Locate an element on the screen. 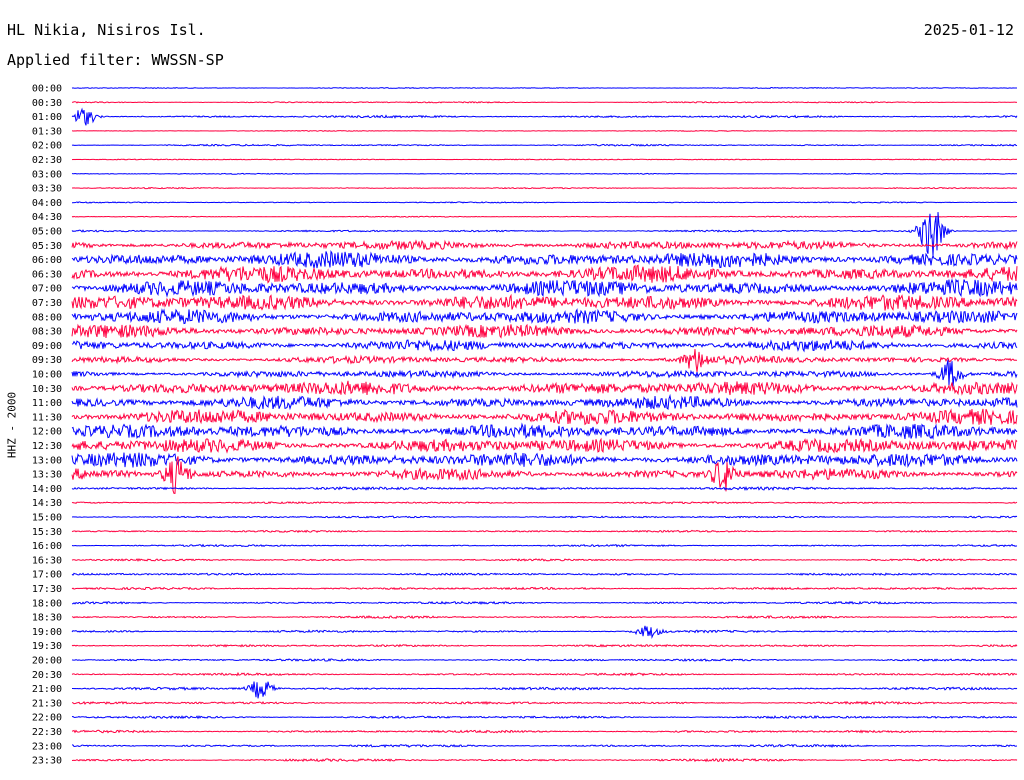 The image size is (1024, 780). time-label: 23:30 is located at coordinates (47, 761).